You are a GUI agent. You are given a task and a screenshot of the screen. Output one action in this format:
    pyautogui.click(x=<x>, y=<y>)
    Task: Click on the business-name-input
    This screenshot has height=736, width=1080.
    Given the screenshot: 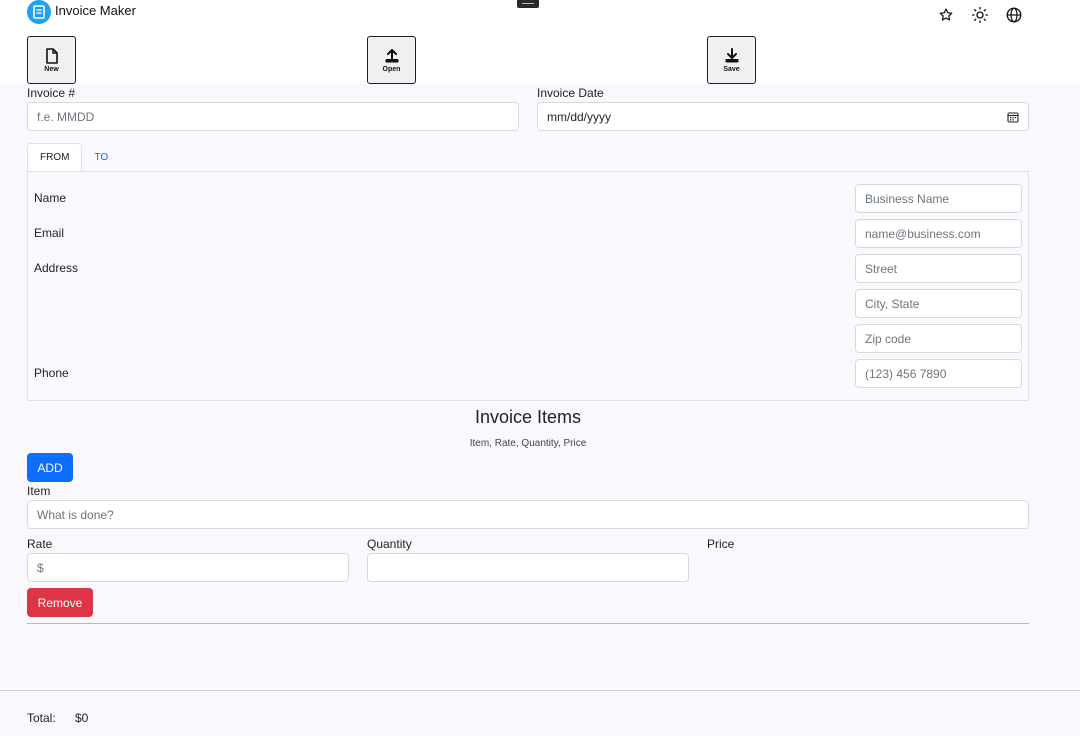 What is the action you would take?
    pyautogui.click(x=938, y=198)
    